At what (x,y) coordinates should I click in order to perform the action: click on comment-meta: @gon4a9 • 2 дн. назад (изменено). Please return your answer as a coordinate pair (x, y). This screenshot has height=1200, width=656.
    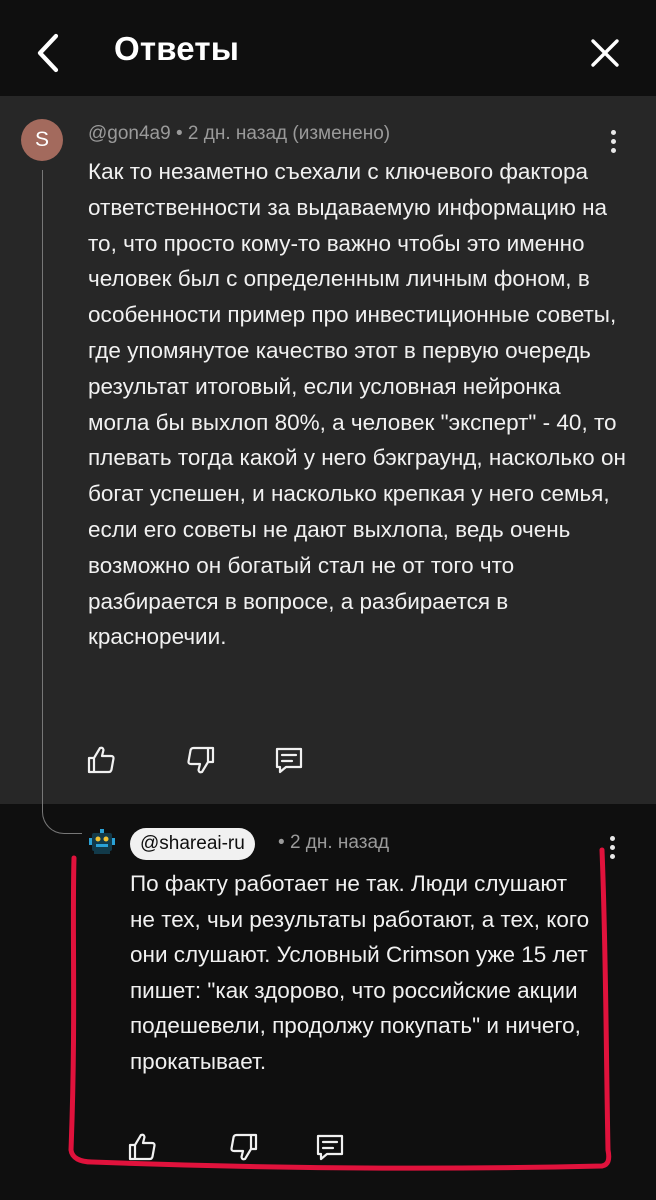
    Looking at the image, I should click on (239, 134).